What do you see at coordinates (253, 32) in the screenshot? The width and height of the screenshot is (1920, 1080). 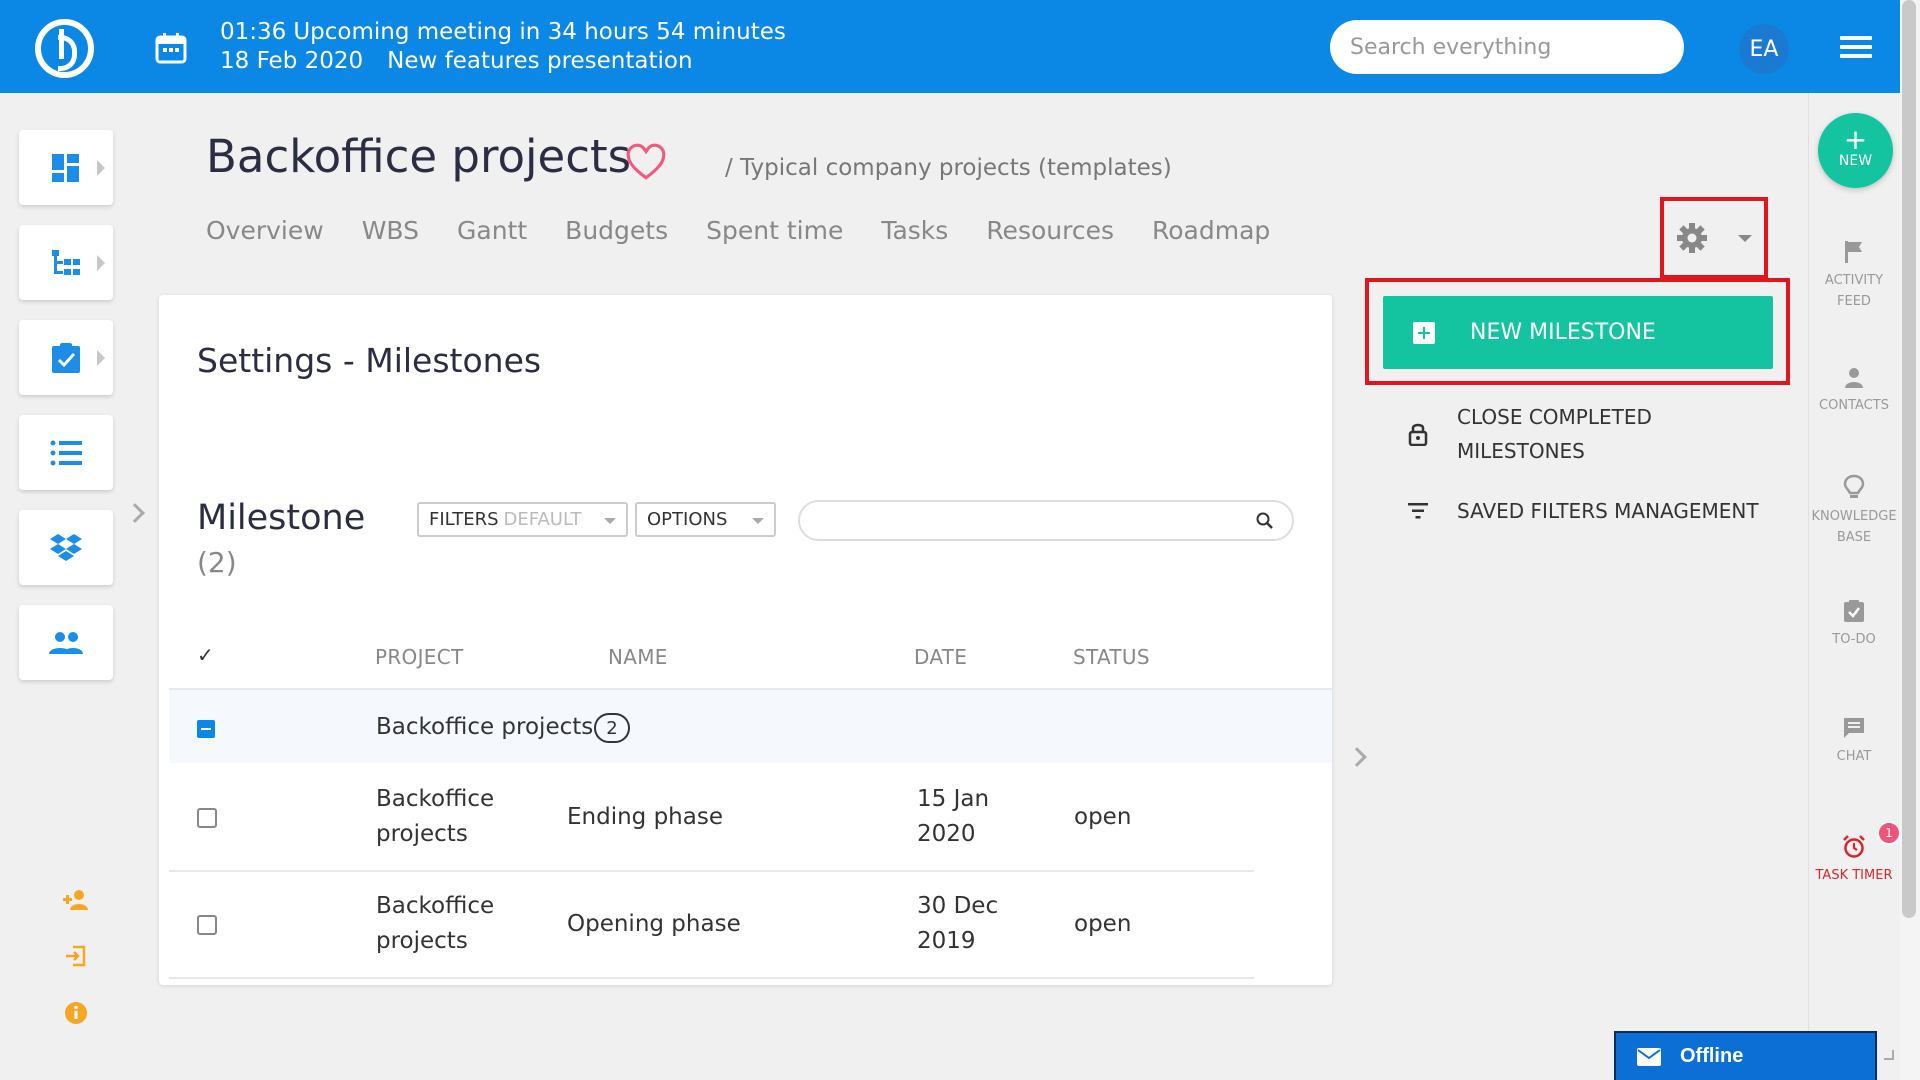 I see `meeting-time: 01:36` at bounding box center [253, 32].